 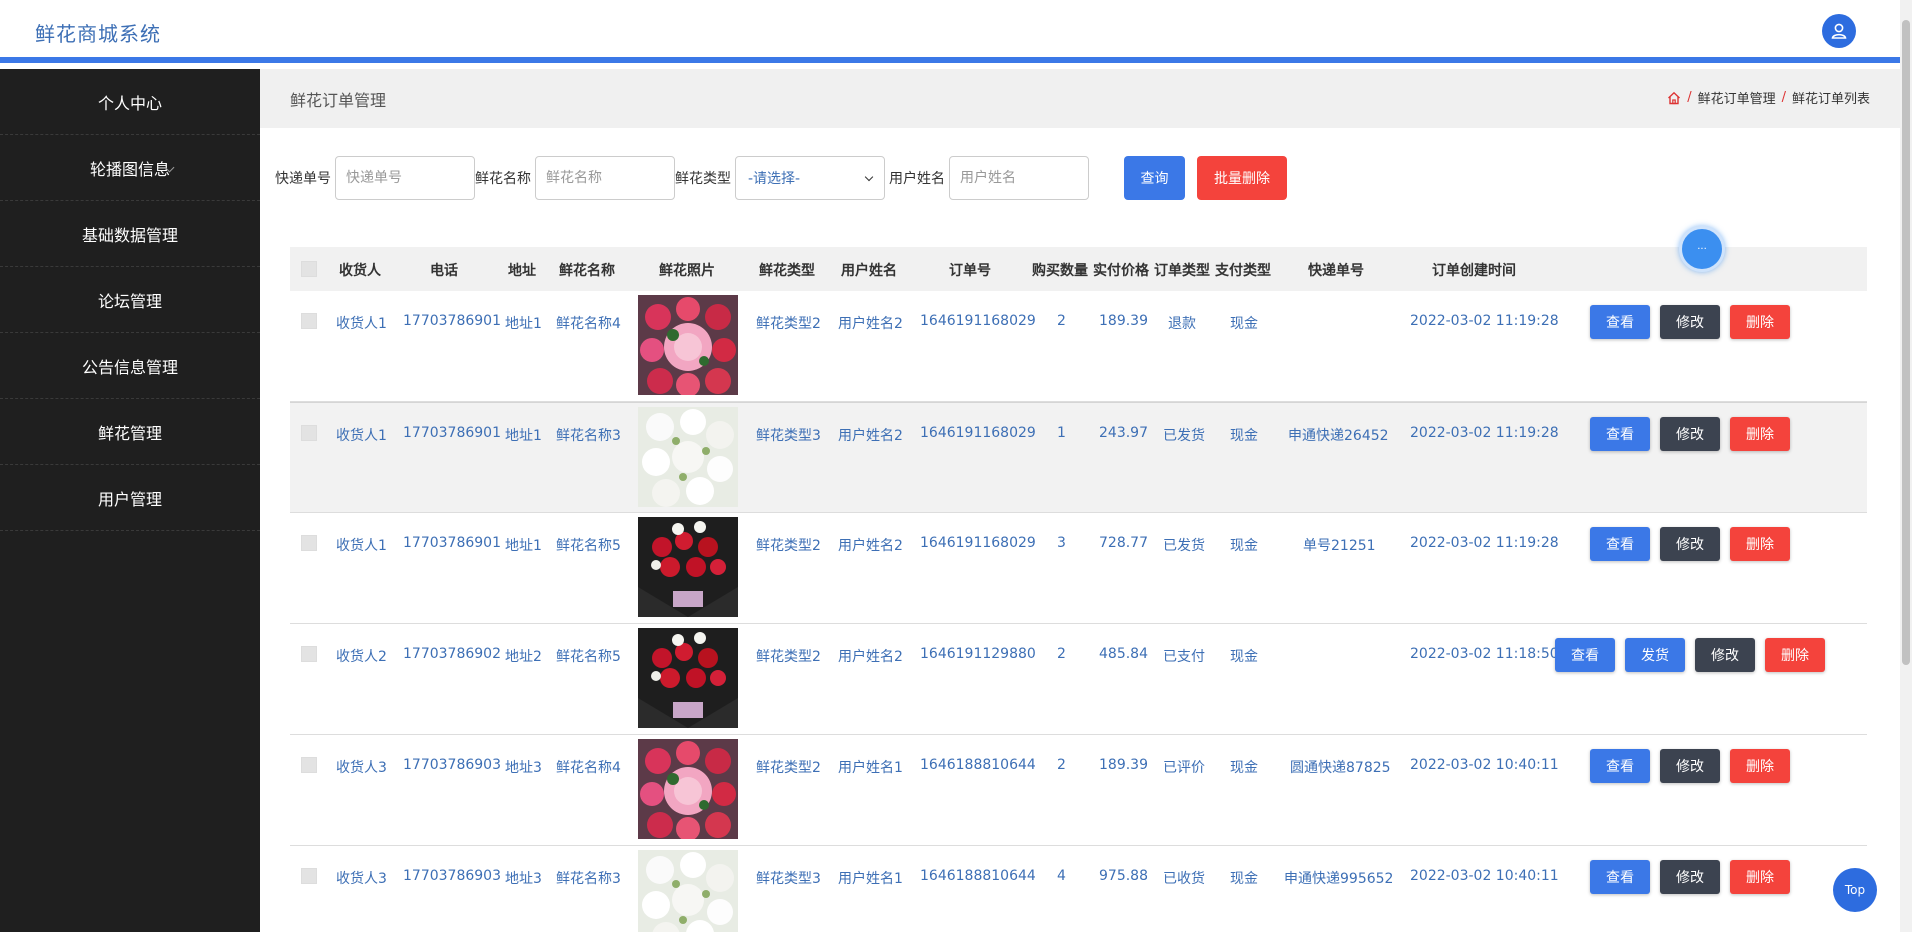 What do you see at coordinates (405, 178) in the screenshot?
I see `express-input` at bounding box center [405, 178].